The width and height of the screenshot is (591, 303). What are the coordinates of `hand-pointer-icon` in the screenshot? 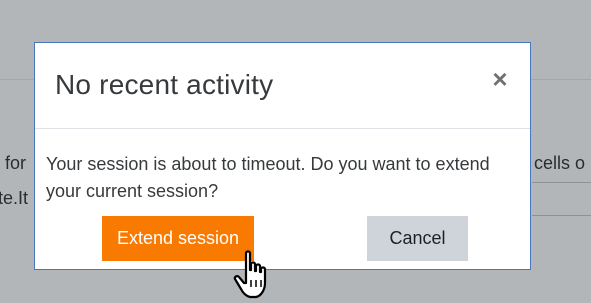 It's located at (250, 274).